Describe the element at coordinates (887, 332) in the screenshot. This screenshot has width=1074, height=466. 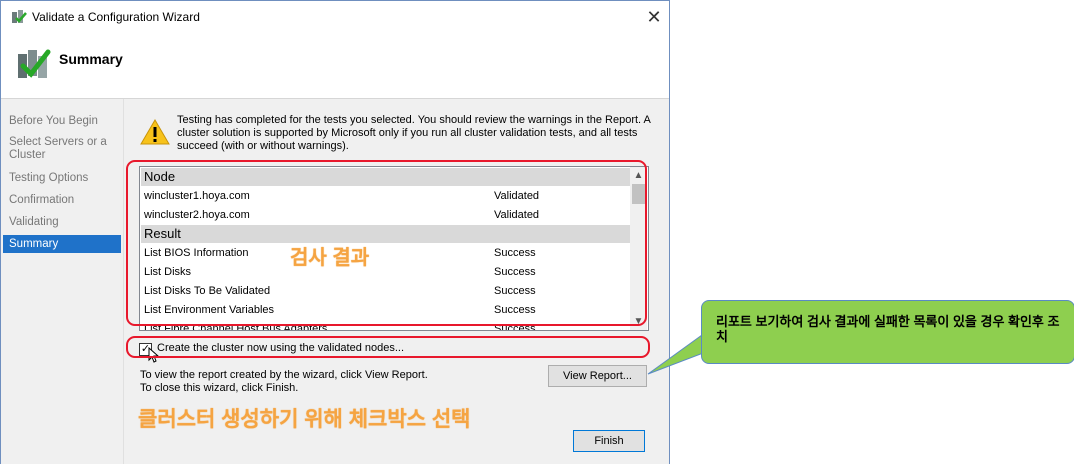
I see `report-callout: 리포트 보기하여 검사 결과에 실패한 목록이 있을 경우 확인후 조치` at that location.